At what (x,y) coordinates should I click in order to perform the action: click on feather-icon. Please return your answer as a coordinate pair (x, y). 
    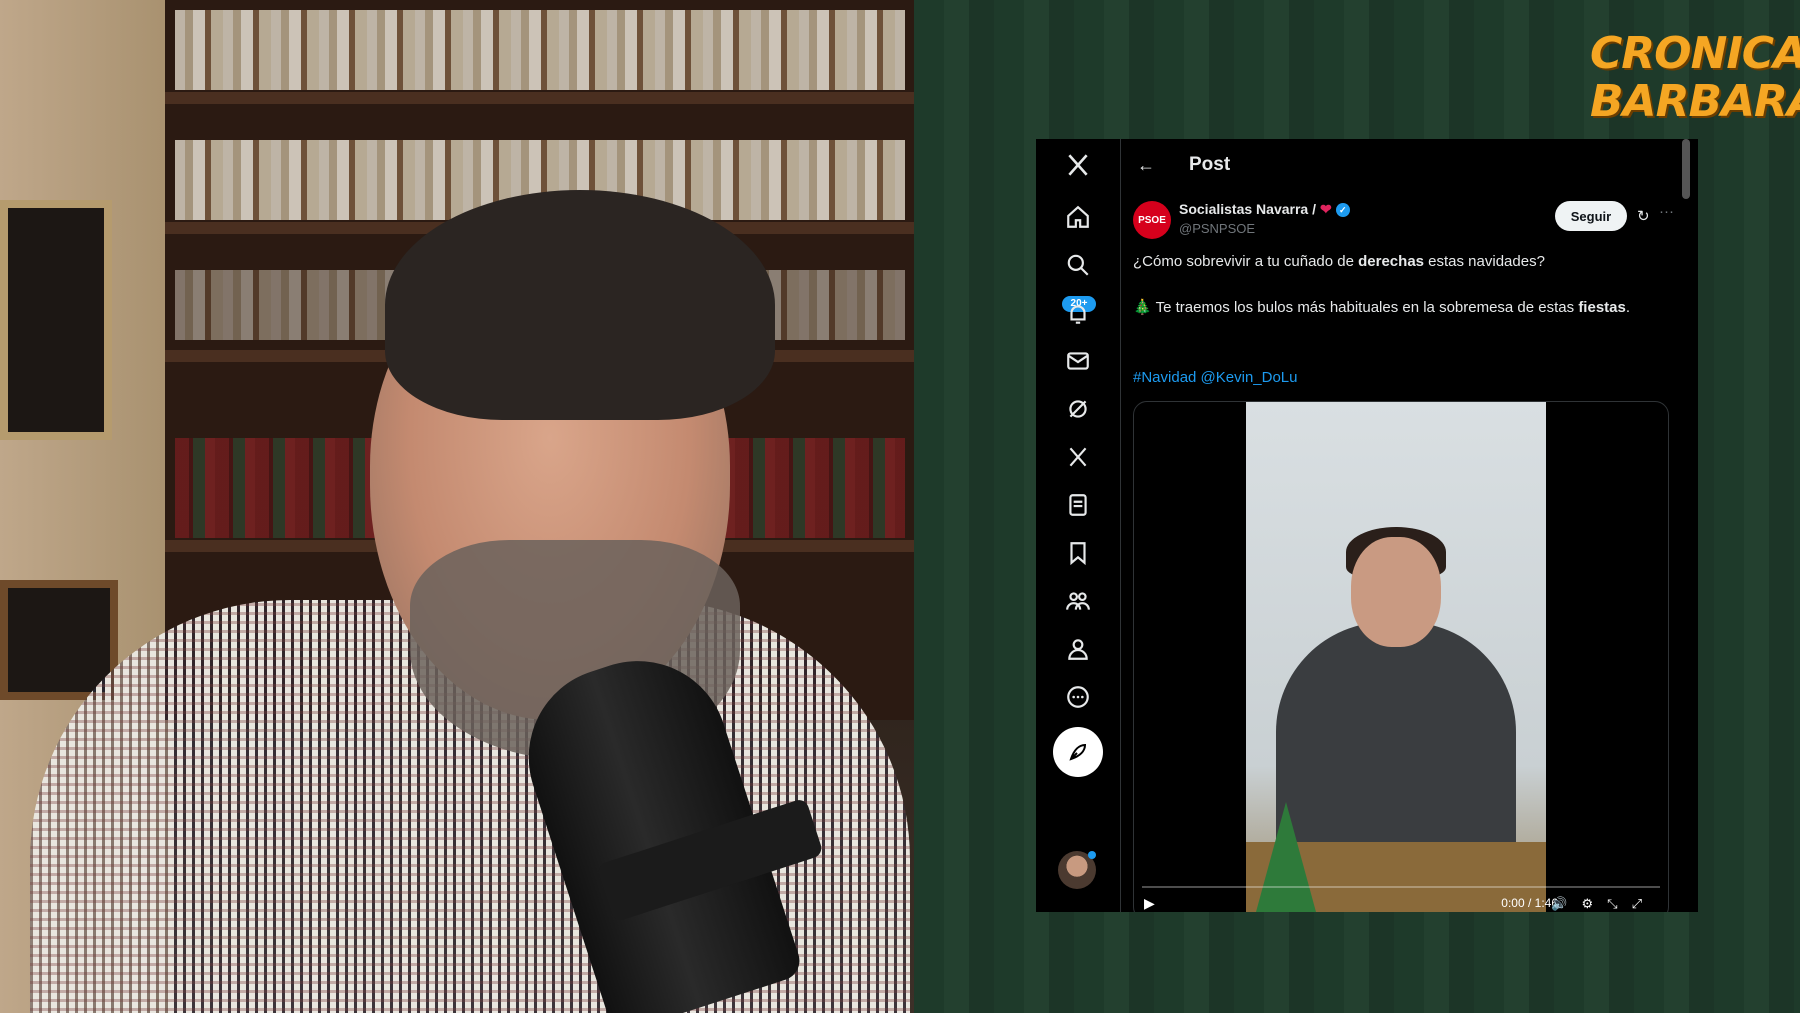
    Looking at the image, I should click on (1078, 752).